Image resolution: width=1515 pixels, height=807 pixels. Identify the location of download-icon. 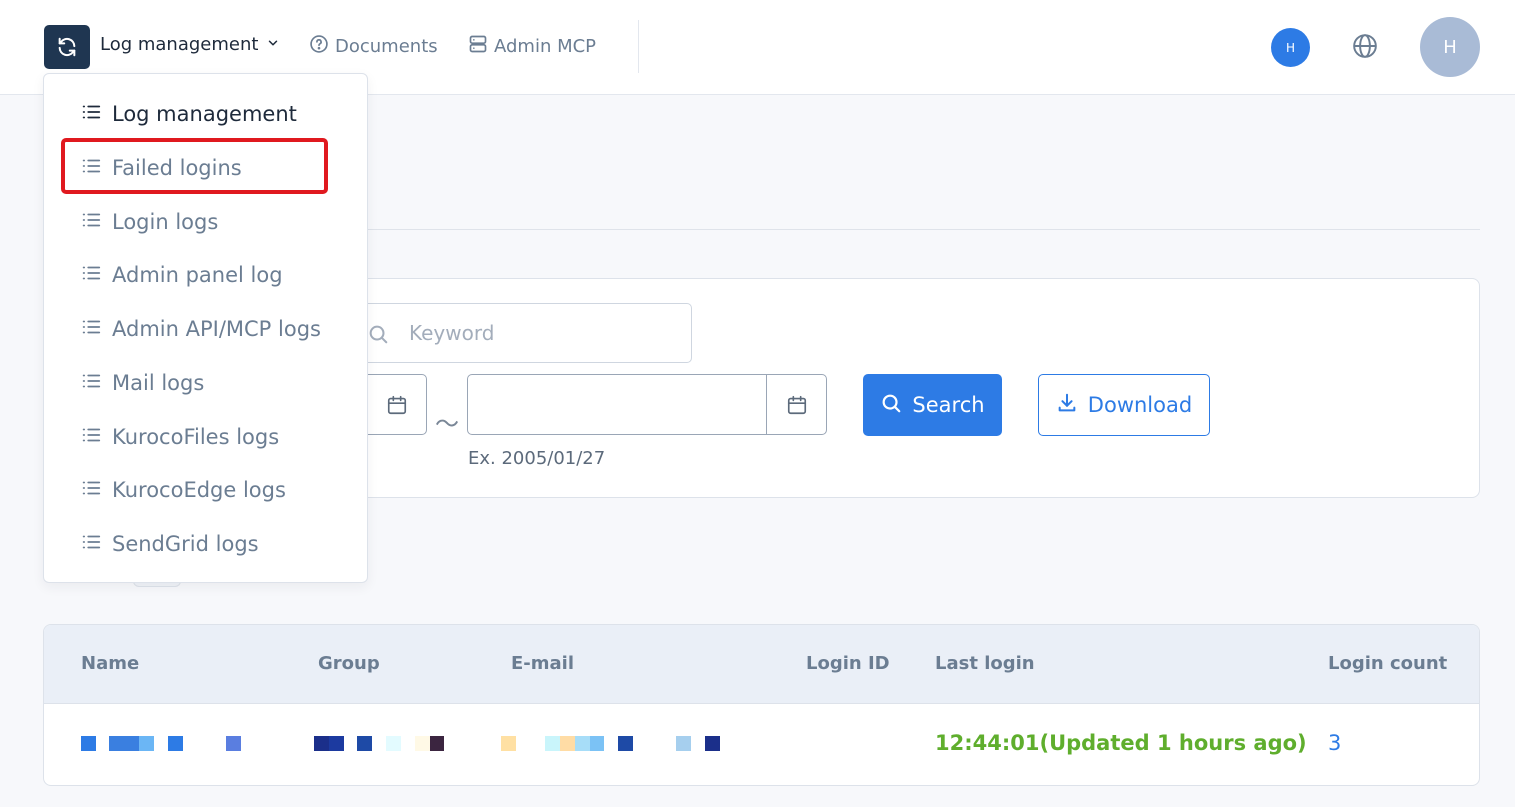
(1067, 405).